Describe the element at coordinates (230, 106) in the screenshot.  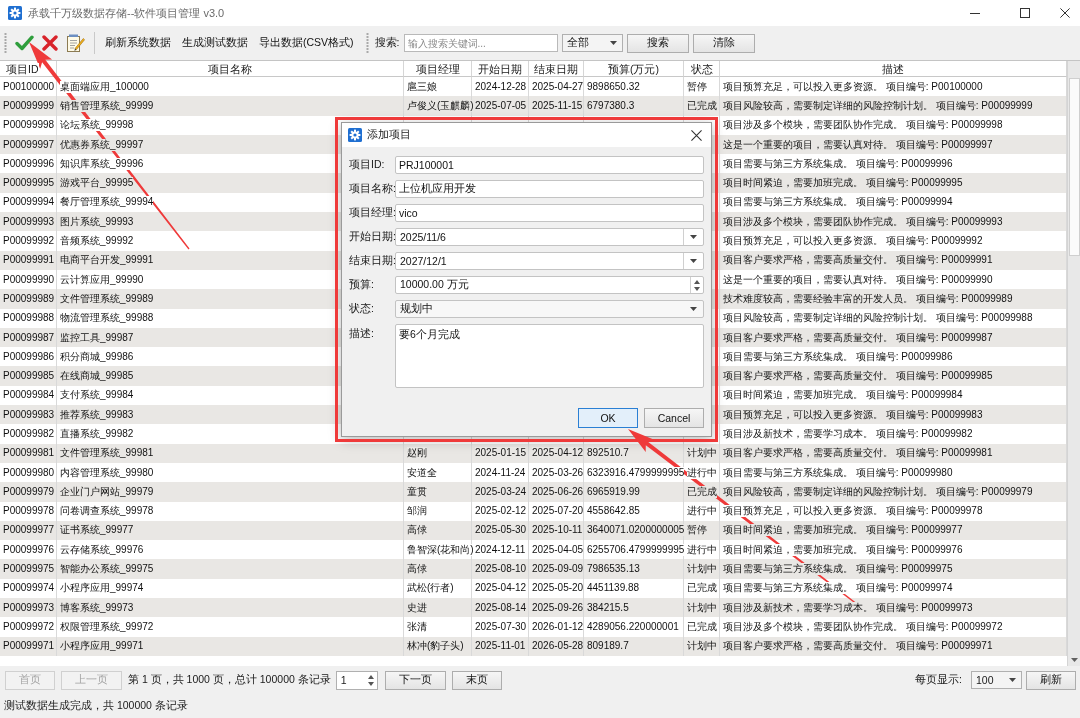
I see `table-cell: 销售管理系统_99999` at that location.